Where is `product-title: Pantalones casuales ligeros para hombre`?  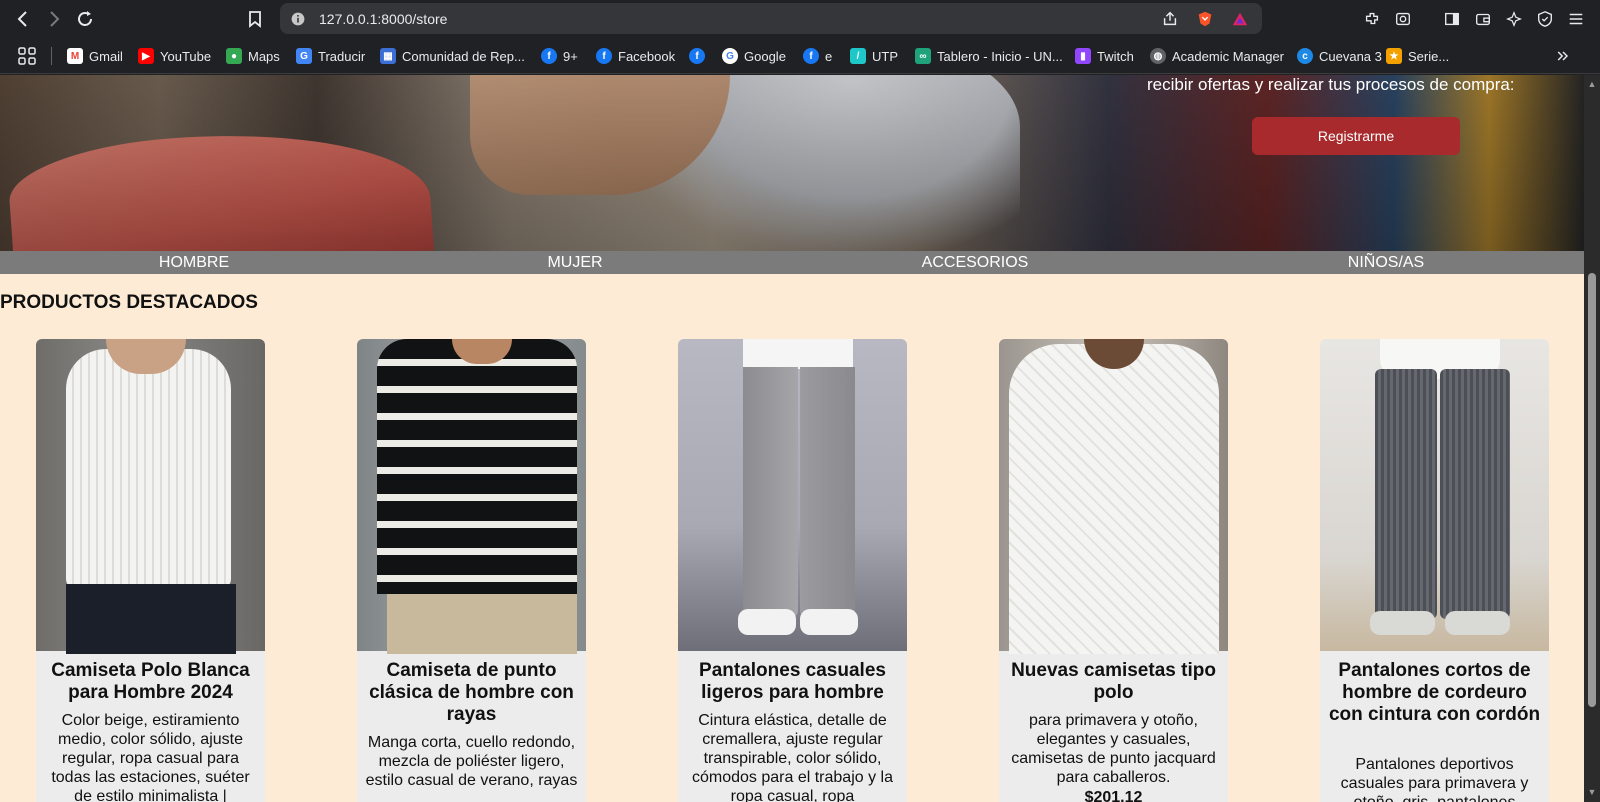
product-title: Pantalones casuales ligeros para hombre is located at coordinates (792, 682).